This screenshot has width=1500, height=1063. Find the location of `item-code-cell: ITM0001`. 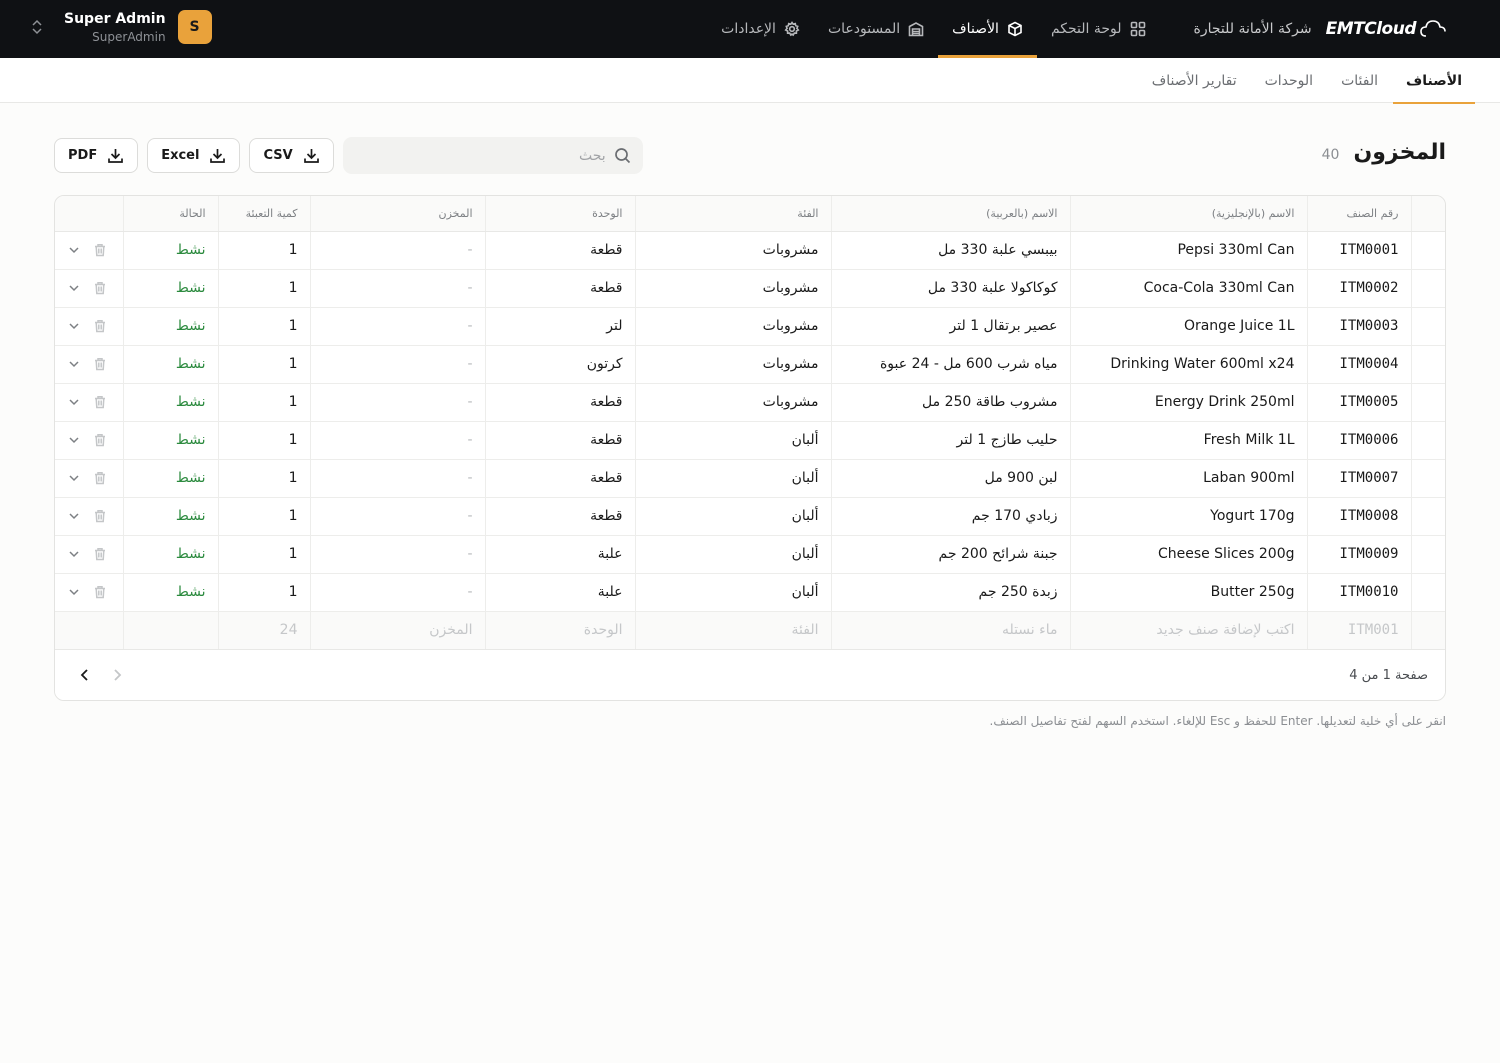

item-code-cell: ITM0001 is located at coordinates (1358, 250).